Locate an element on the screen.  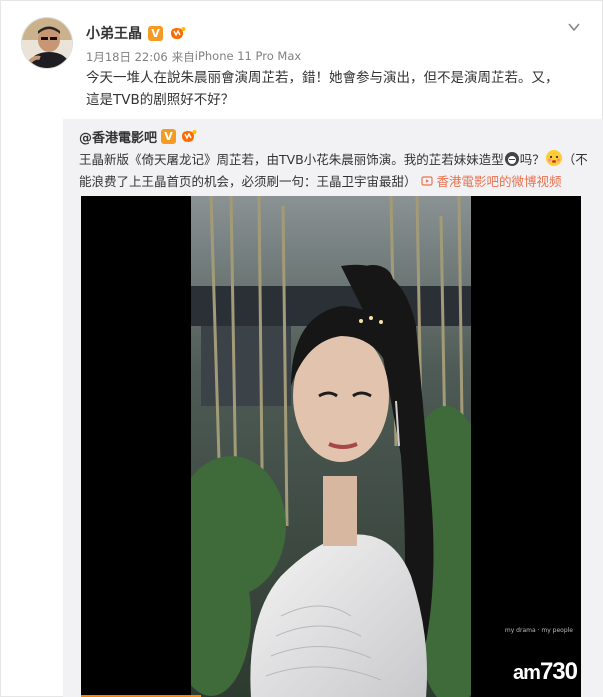
source-prefix: 来自 is located at coordinates (183, 57).